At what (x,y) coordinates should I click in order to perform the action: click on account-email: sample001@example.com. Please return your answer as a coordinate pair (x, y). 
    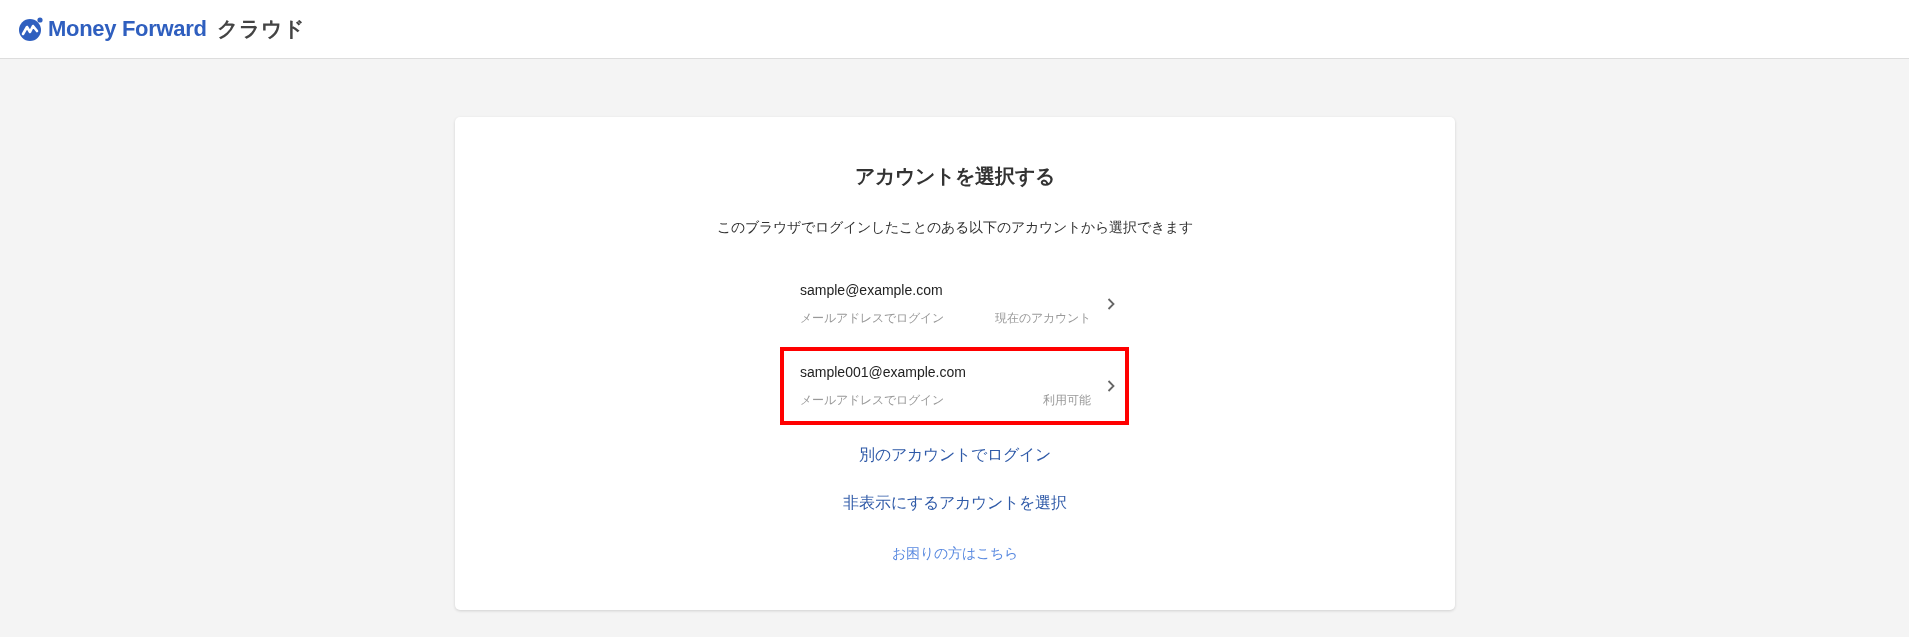
    Looking at the image, I should click on (883, 371).